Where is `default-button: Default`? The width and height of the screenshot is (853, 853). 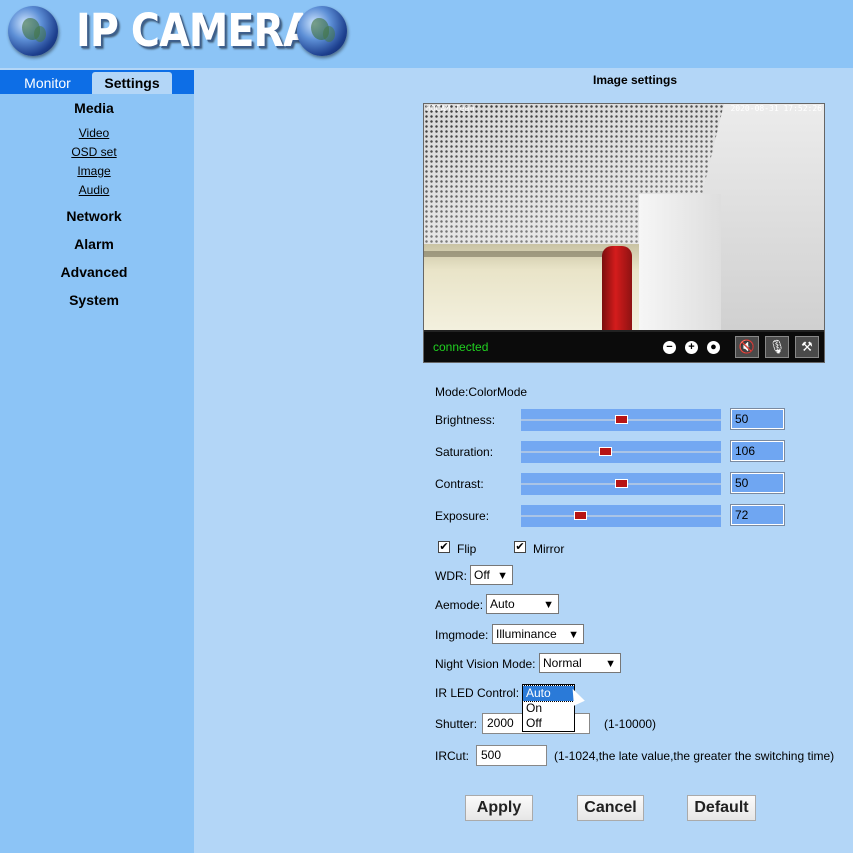
default-button: Default is located at coordinates (721, 808).